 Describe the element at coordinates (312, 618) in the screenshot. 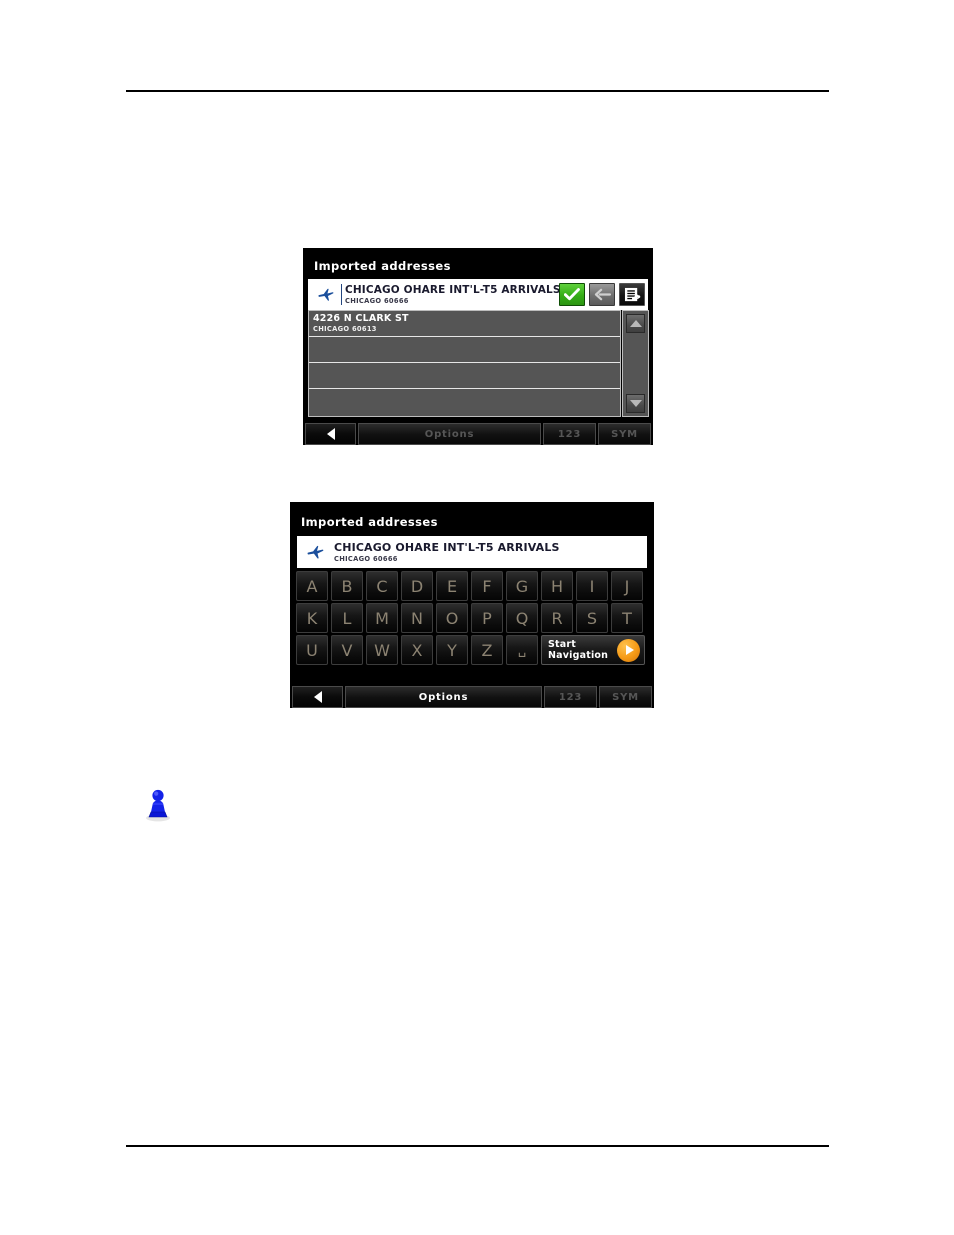

I see `key-k: K` at that location.